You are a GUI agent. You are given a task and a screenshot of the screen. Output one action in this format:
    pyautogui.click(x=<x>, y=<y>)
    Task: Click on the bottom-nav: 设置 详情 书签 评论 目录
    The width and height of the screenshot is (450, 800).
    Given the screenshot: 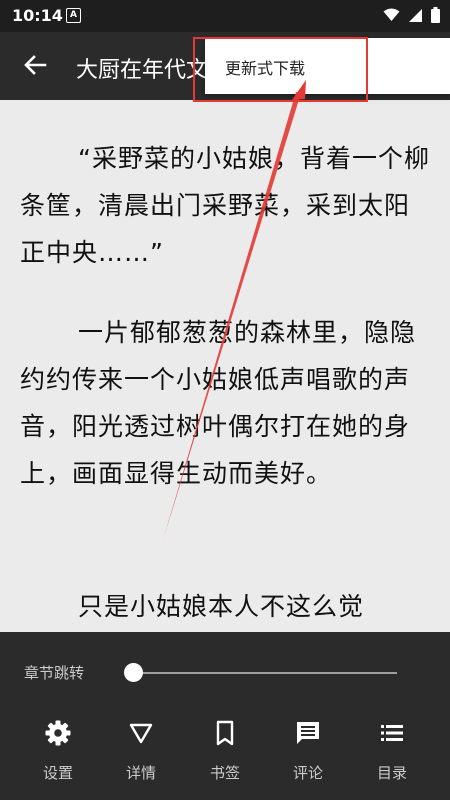 What is the action you would take?
    pyautogui.click(x=225, y=752)
    